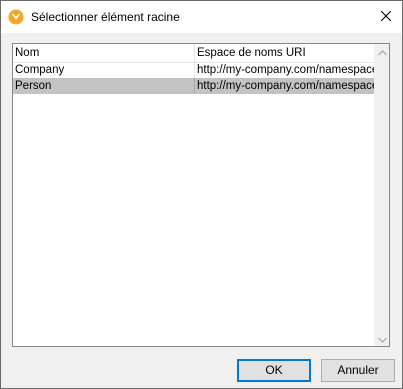 Image resolution: width=403 pixels, height=389 pixels. I want to click on chevron-up-icon, so click(382, 52).